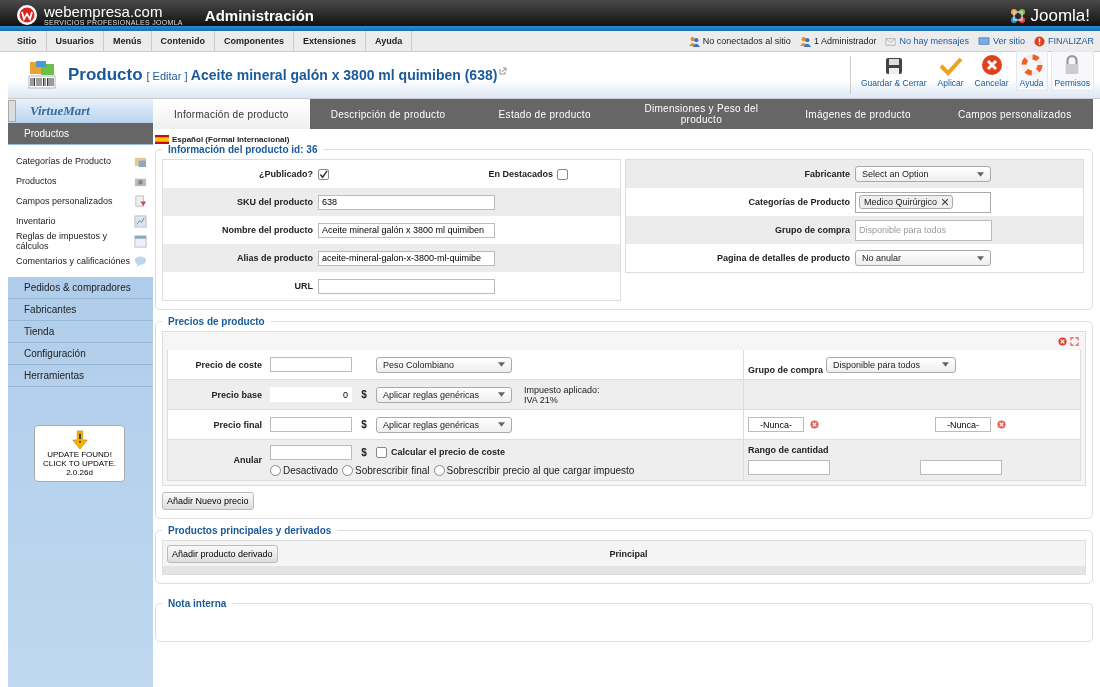  Describe the element at coordinates (80, 332) in the screenshot. I see `sidebar-group: Tienda` at that location.